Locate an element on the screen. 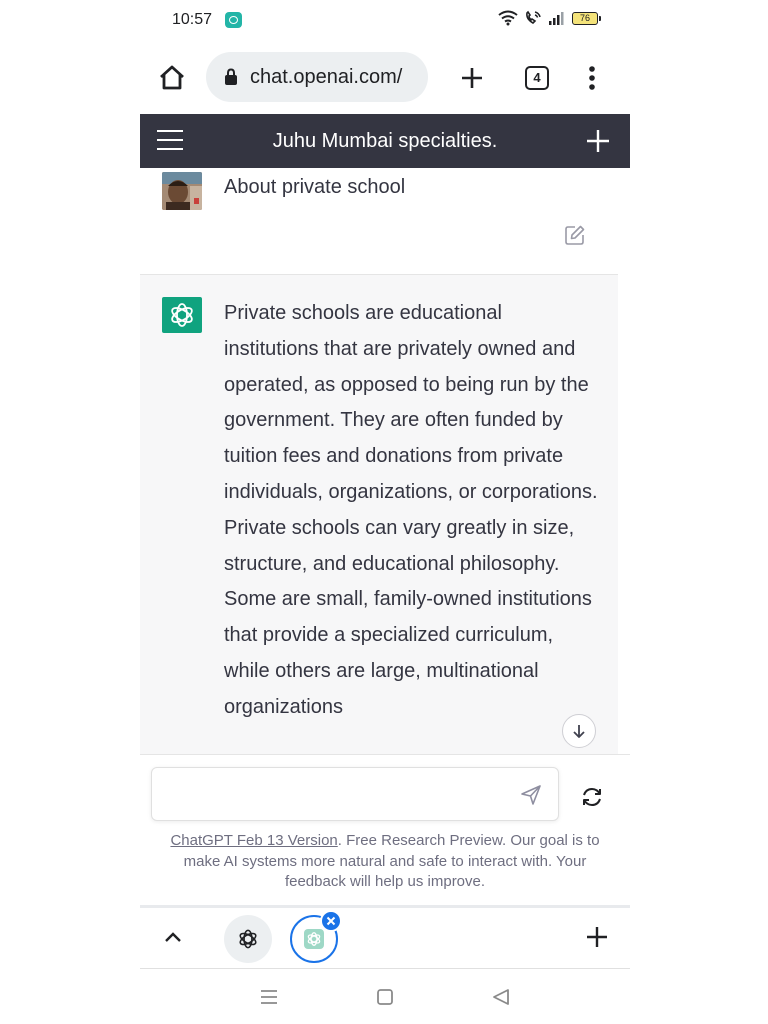 This screenshot has width=768, height=1024. battery-indicator: 76 is located at coordinates (586, 18).